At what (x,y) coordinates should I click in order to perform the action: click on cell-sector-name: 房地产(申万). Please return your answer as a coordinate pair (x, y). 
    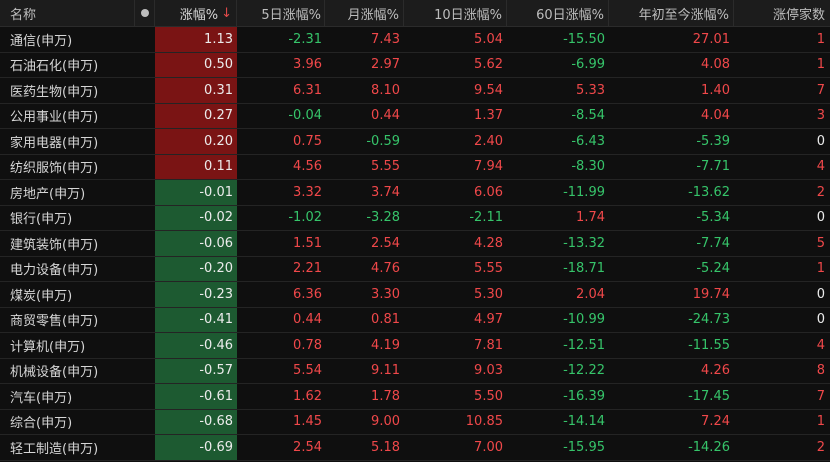
    Looking at the image, I should click on (48, 194).